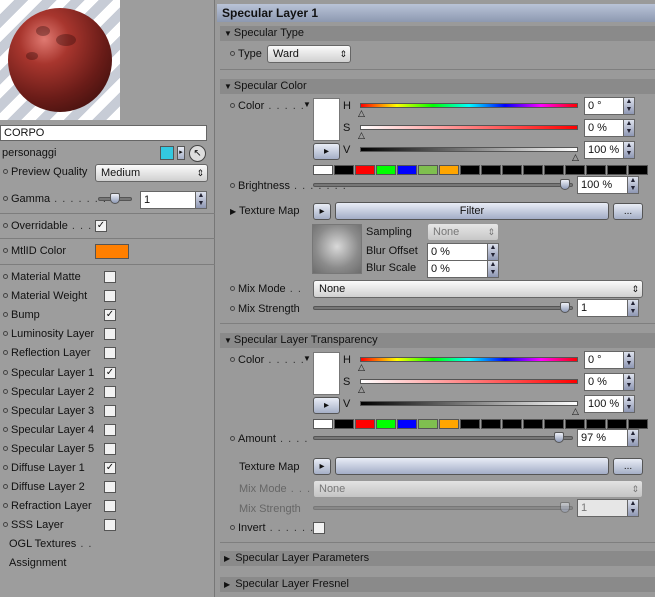  I want to click on texture-slot-button, so click(472, 466).